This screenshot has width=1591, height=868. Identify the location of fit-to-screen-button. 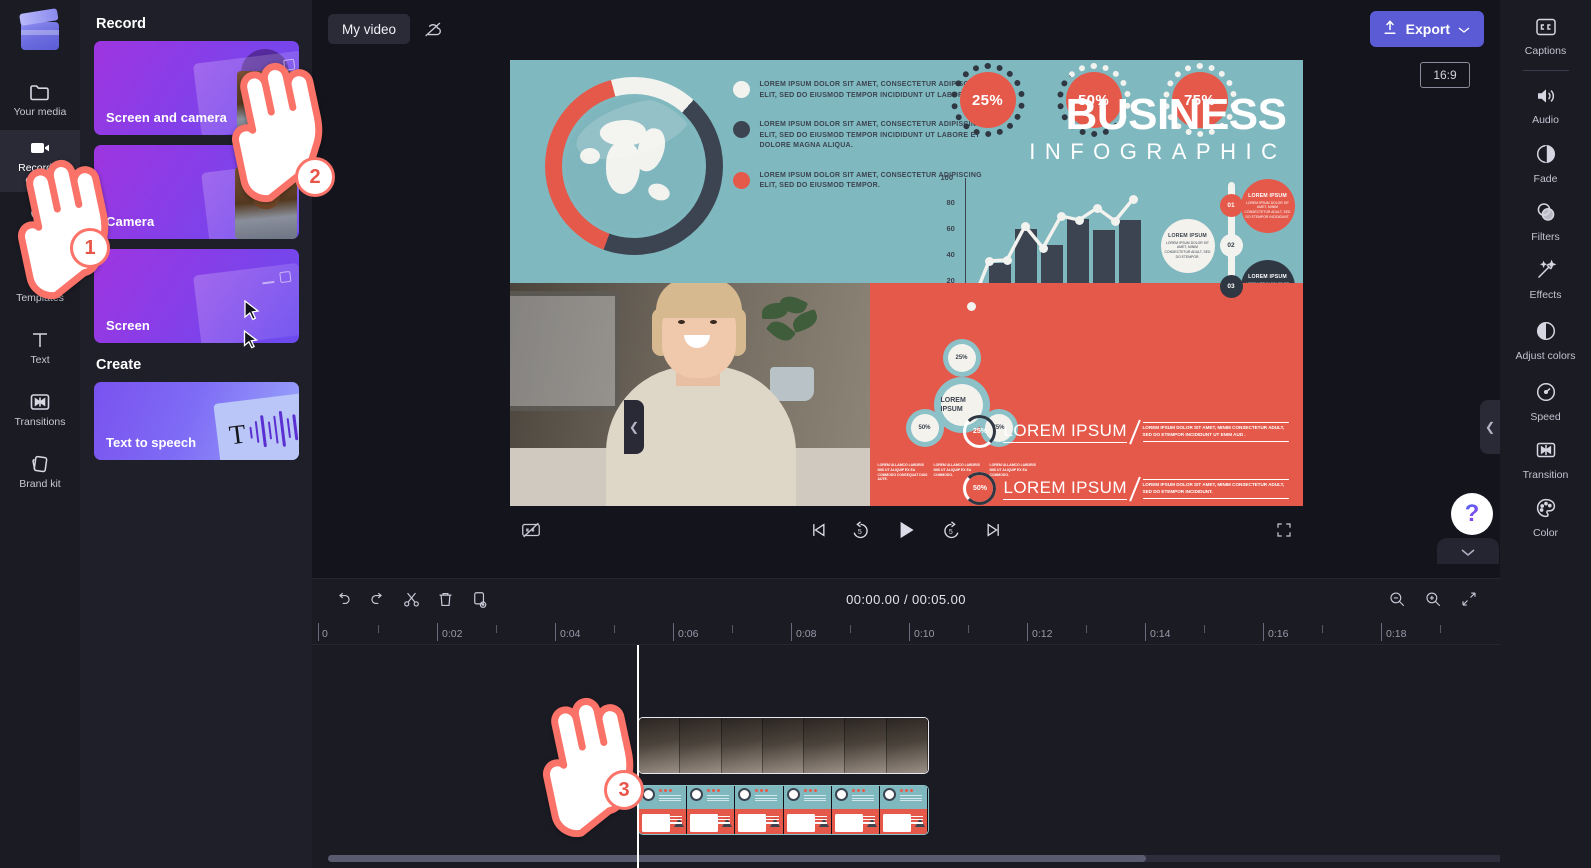
(1469, 599).